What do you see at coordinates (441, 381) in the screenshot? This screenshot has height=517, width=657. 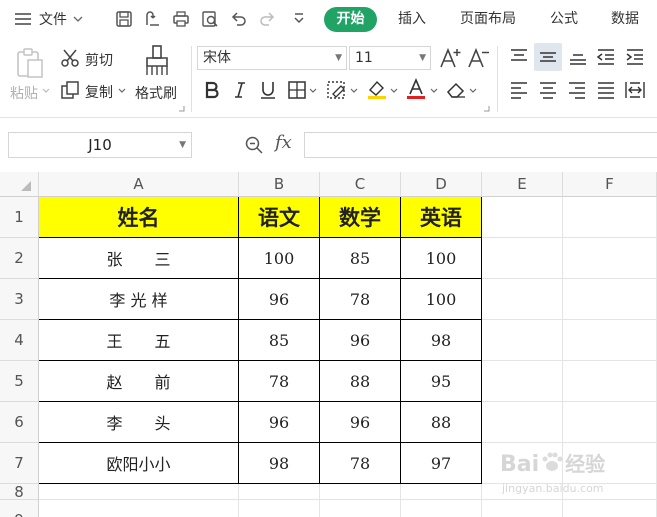 I see `cell-d5: 95` at bounding box center [441, 381].